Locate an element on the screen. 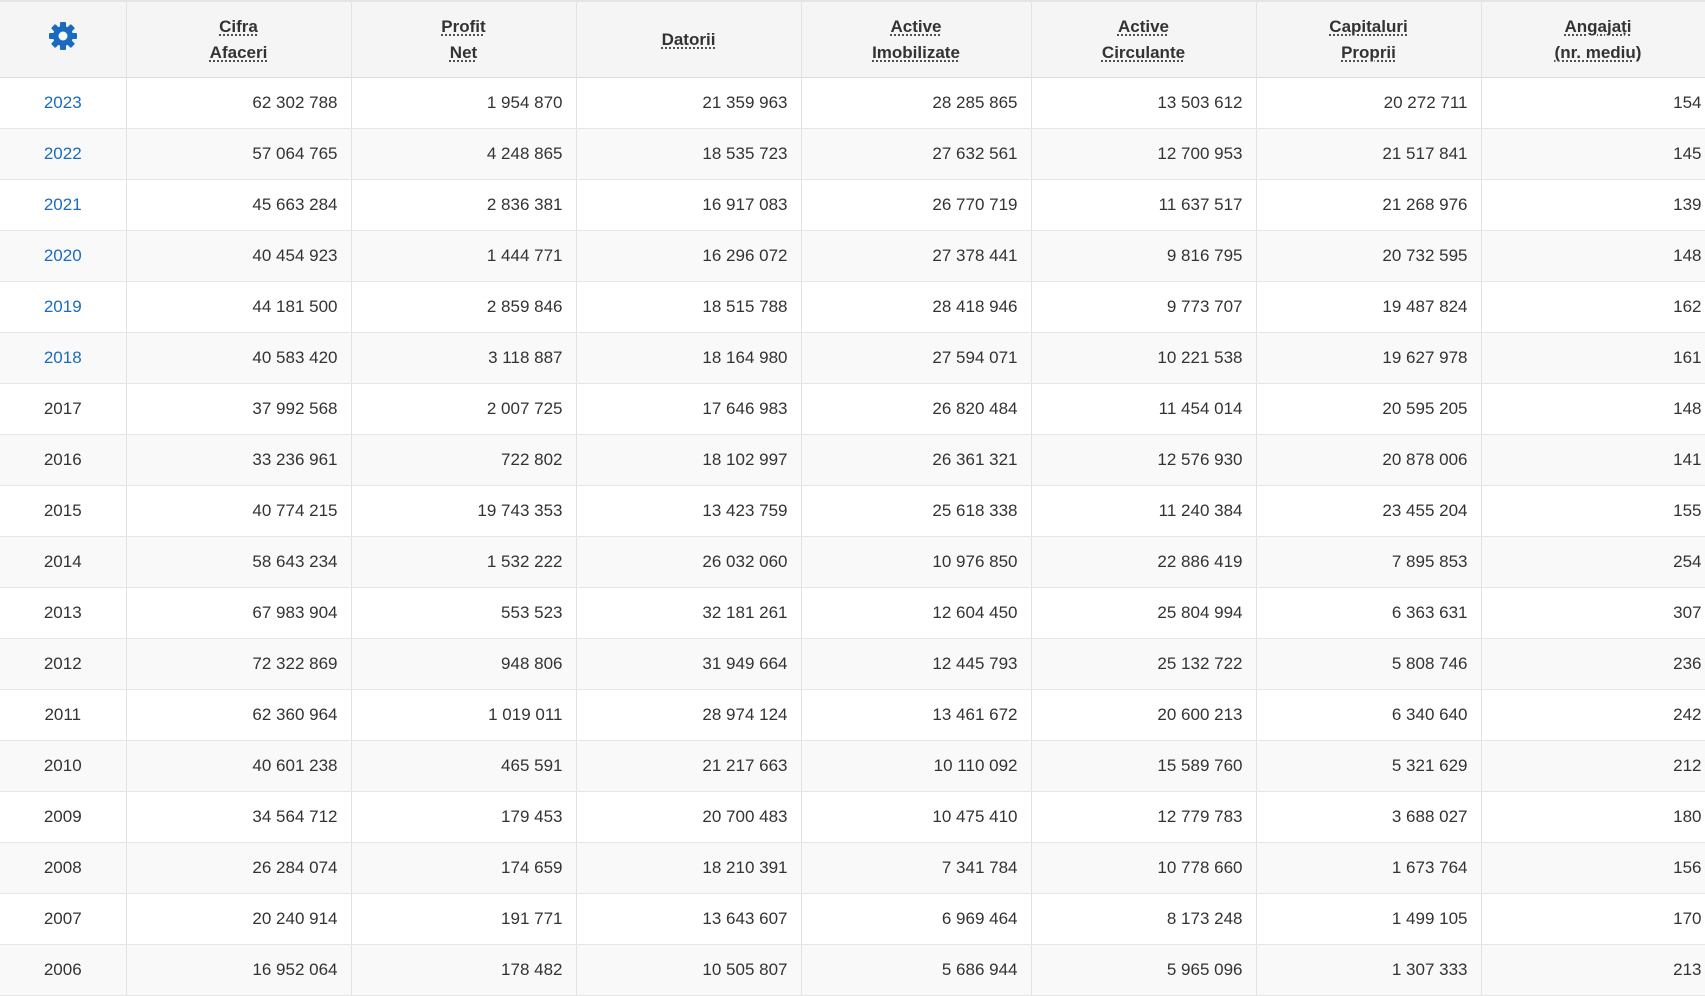 This screenshot has width=1705, height=996. column-header-line: Profit is located at coordinates (464, 27).